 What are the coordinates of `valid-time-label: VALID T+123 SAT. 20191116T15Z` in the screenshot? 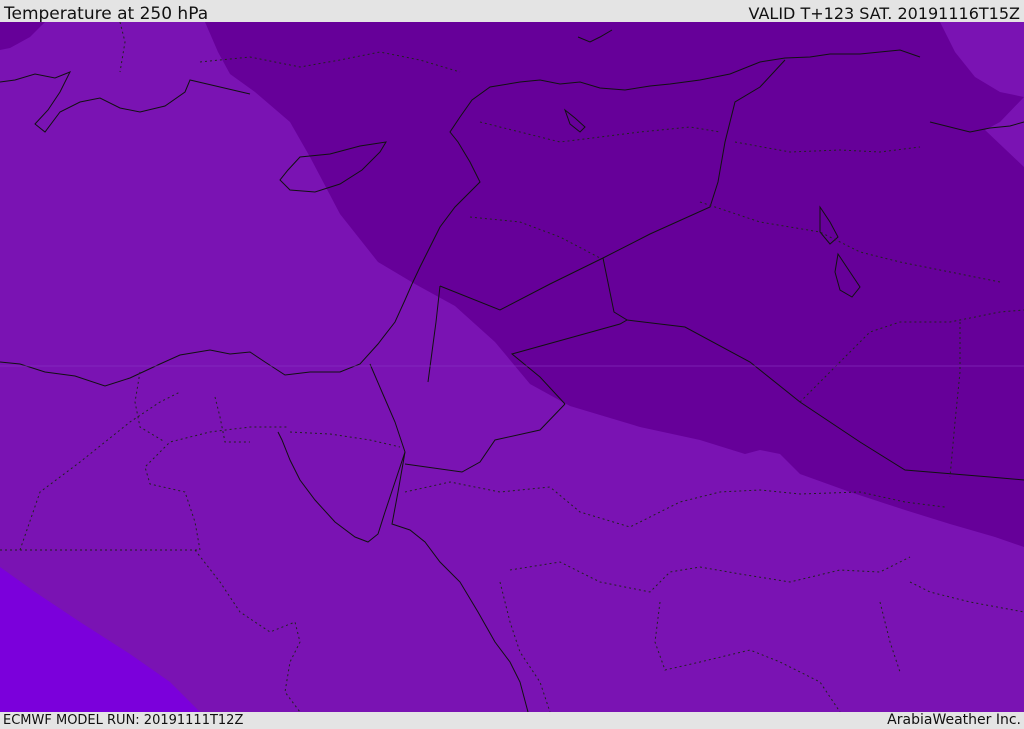 It's located at (884, 13).